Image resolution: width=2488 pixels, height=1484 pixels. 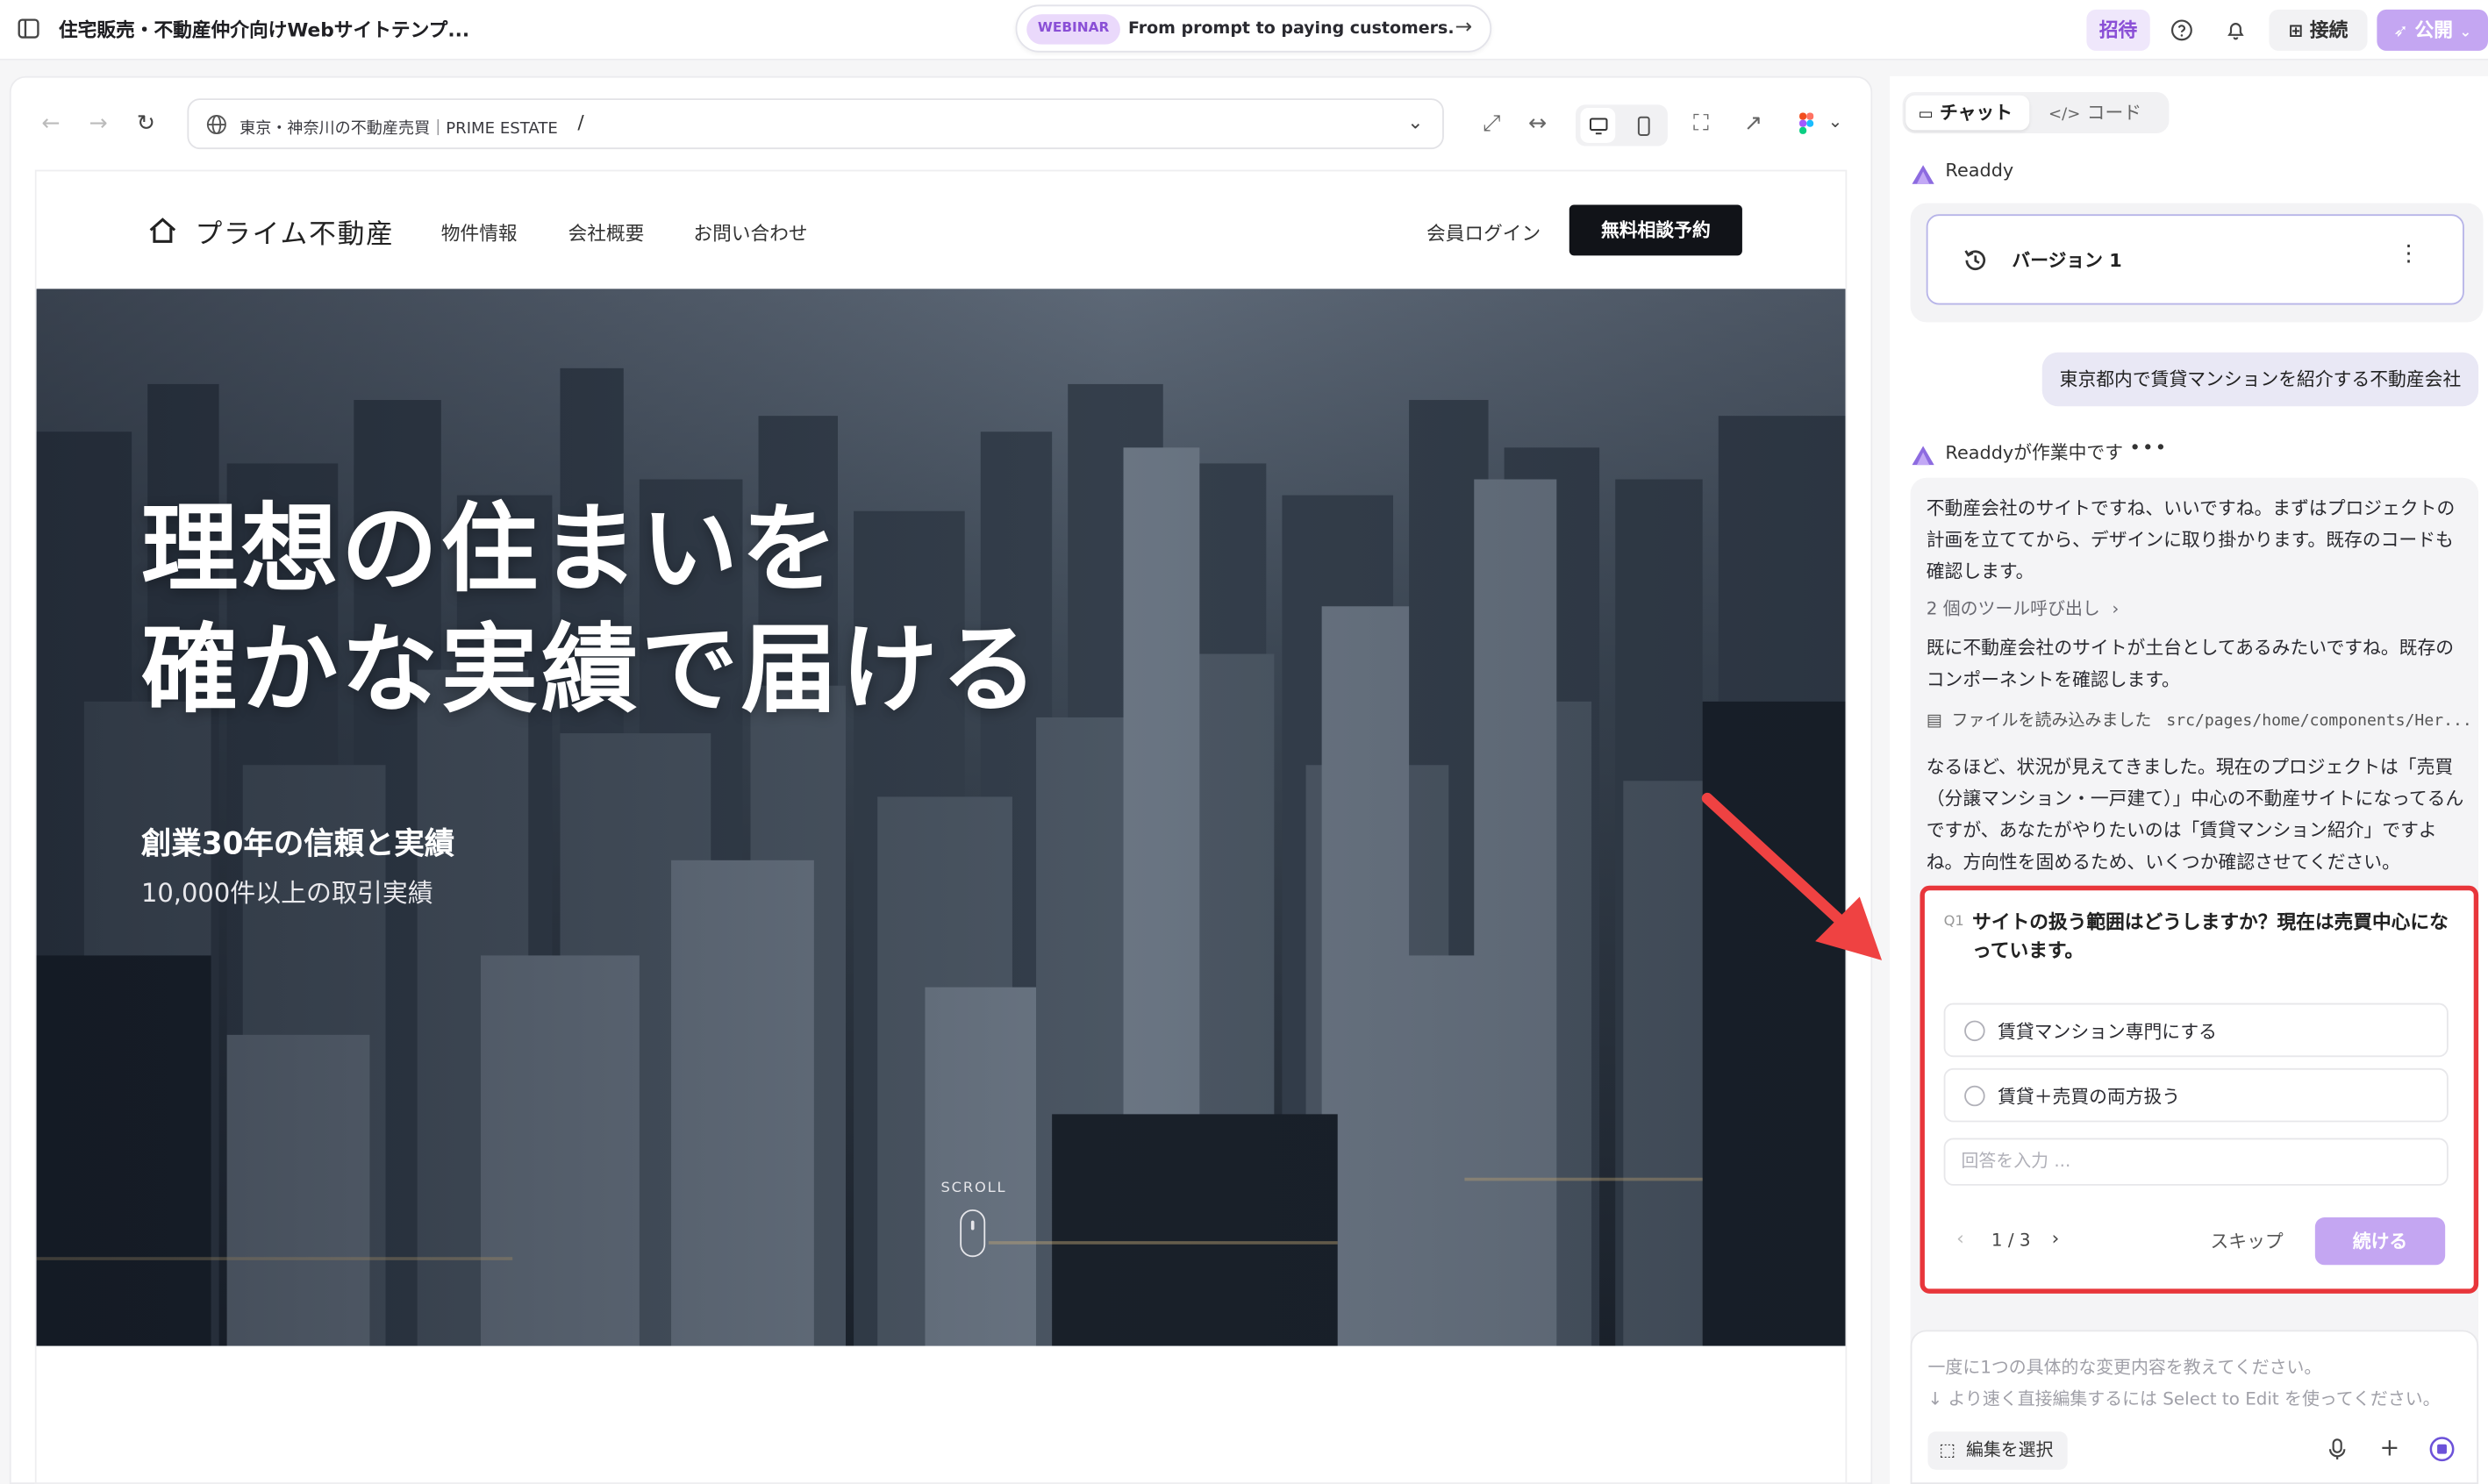 I want to click on sidebar-toggle-icon, so click(x=28, y=29).